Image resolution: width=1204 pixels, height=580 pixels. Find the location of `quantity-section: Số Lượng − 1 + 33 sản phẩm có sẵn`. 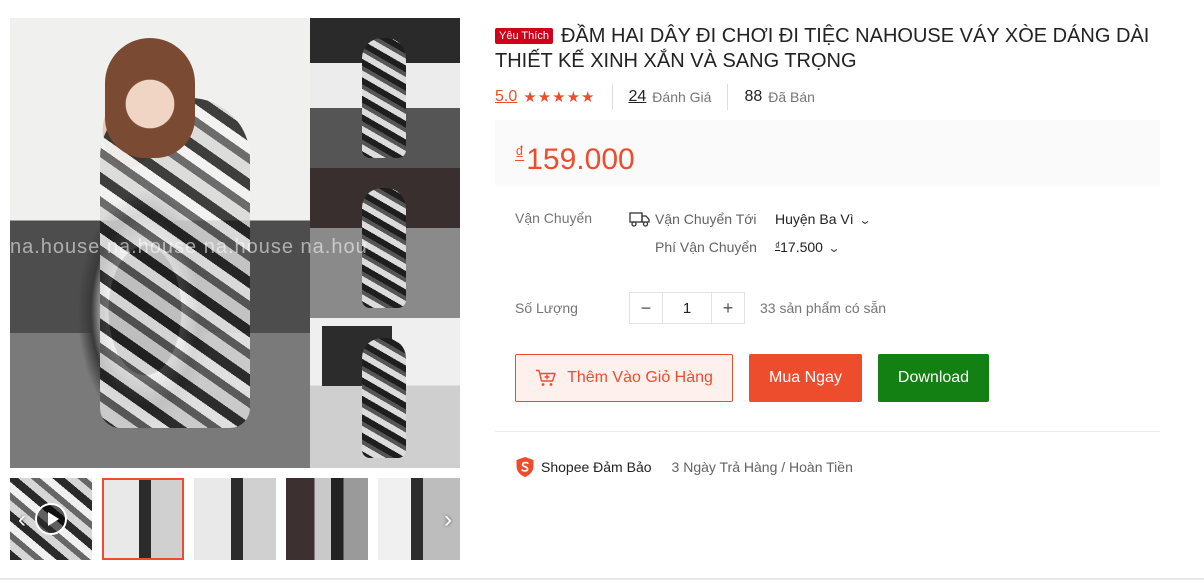

quantity-section: Số Lượng − 1 + 33 sản phẩm có sẵn is located at coordinates (837, 308).